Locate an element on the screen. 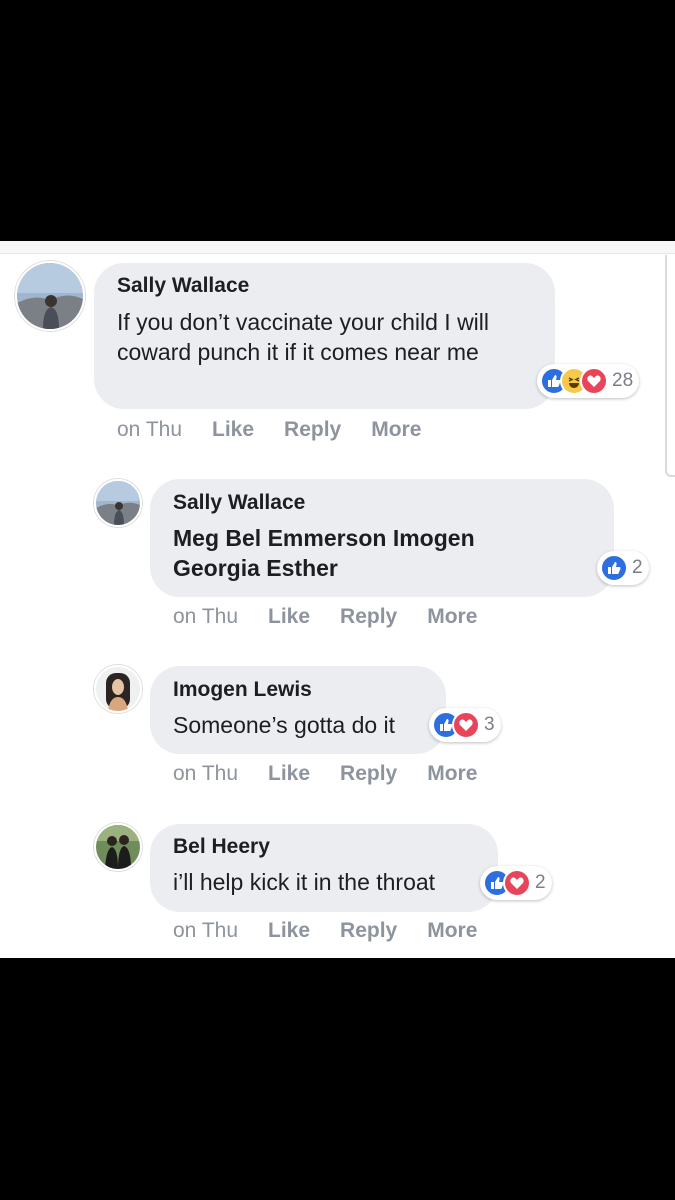 The height and width of the screenshot is (1200, 675). top-divider is located at coordinates (337, 247).